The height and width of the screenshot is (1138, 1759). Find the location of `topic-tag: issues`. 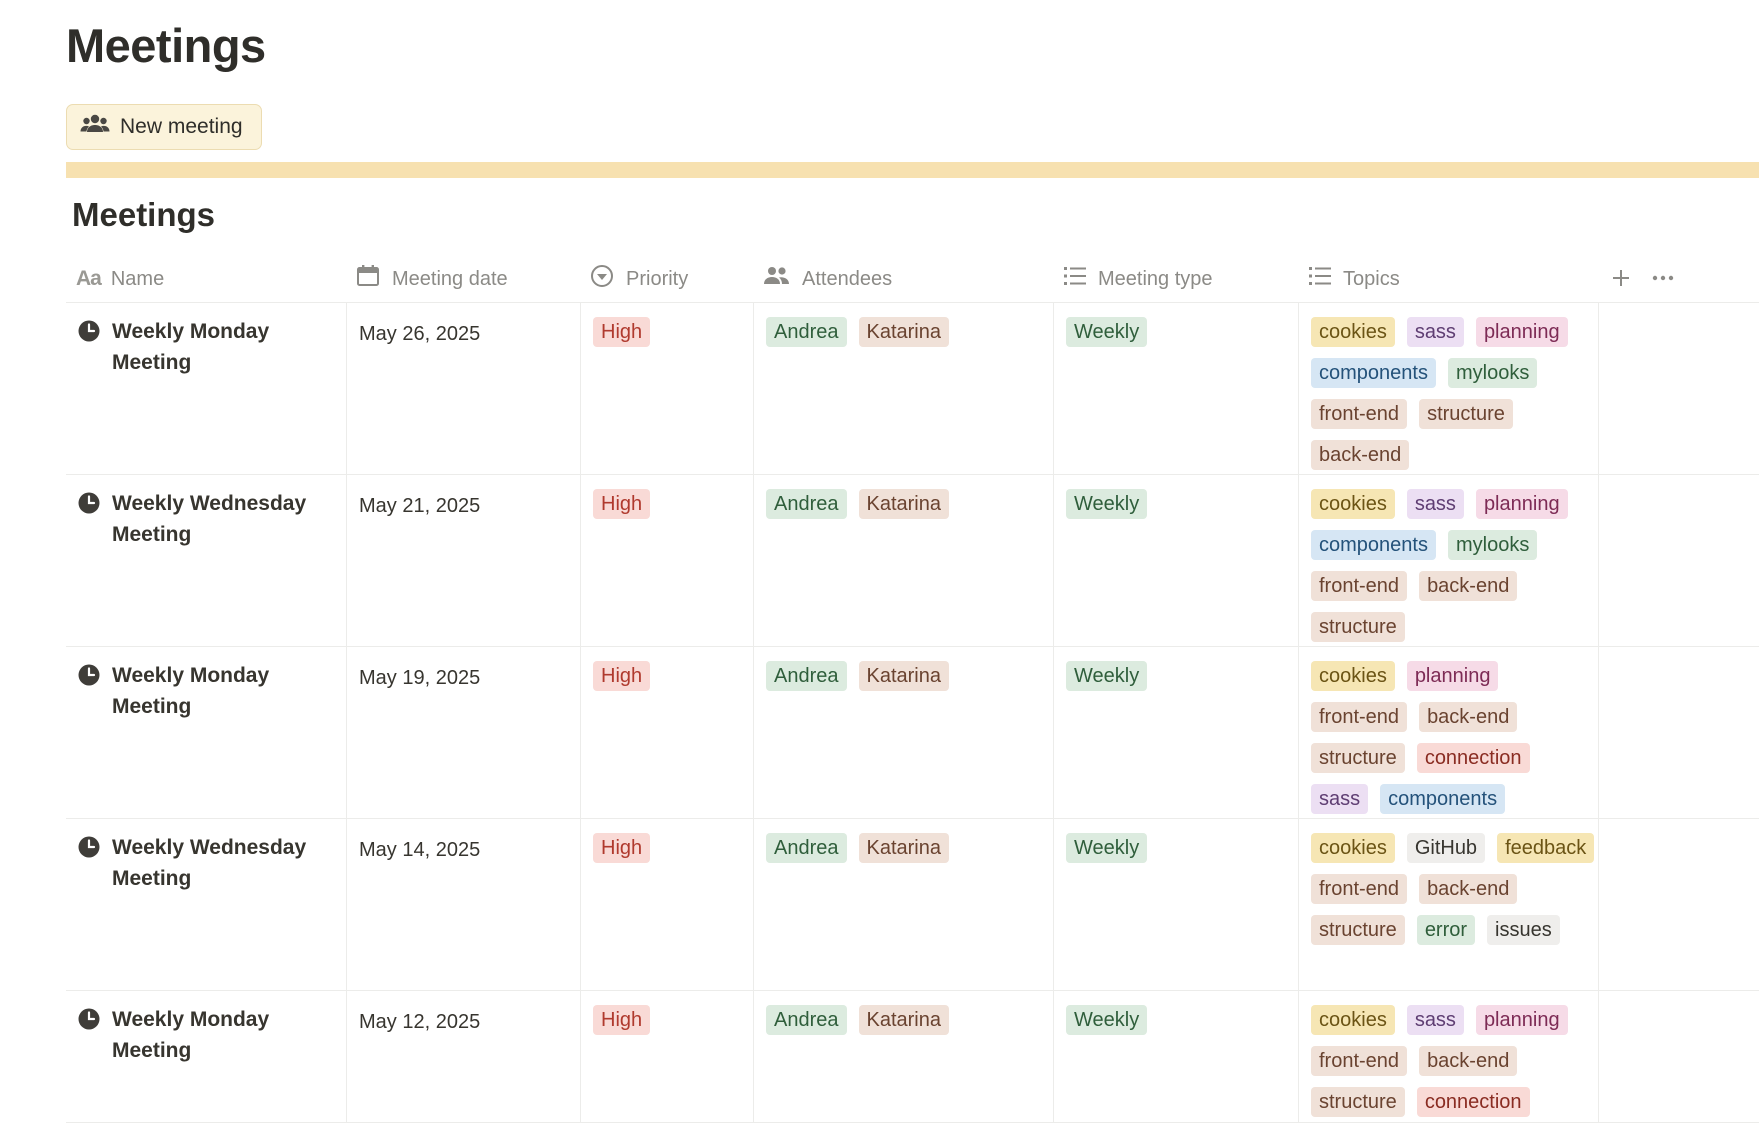

topic-tag: issues is located at coordinates (1523, 930).